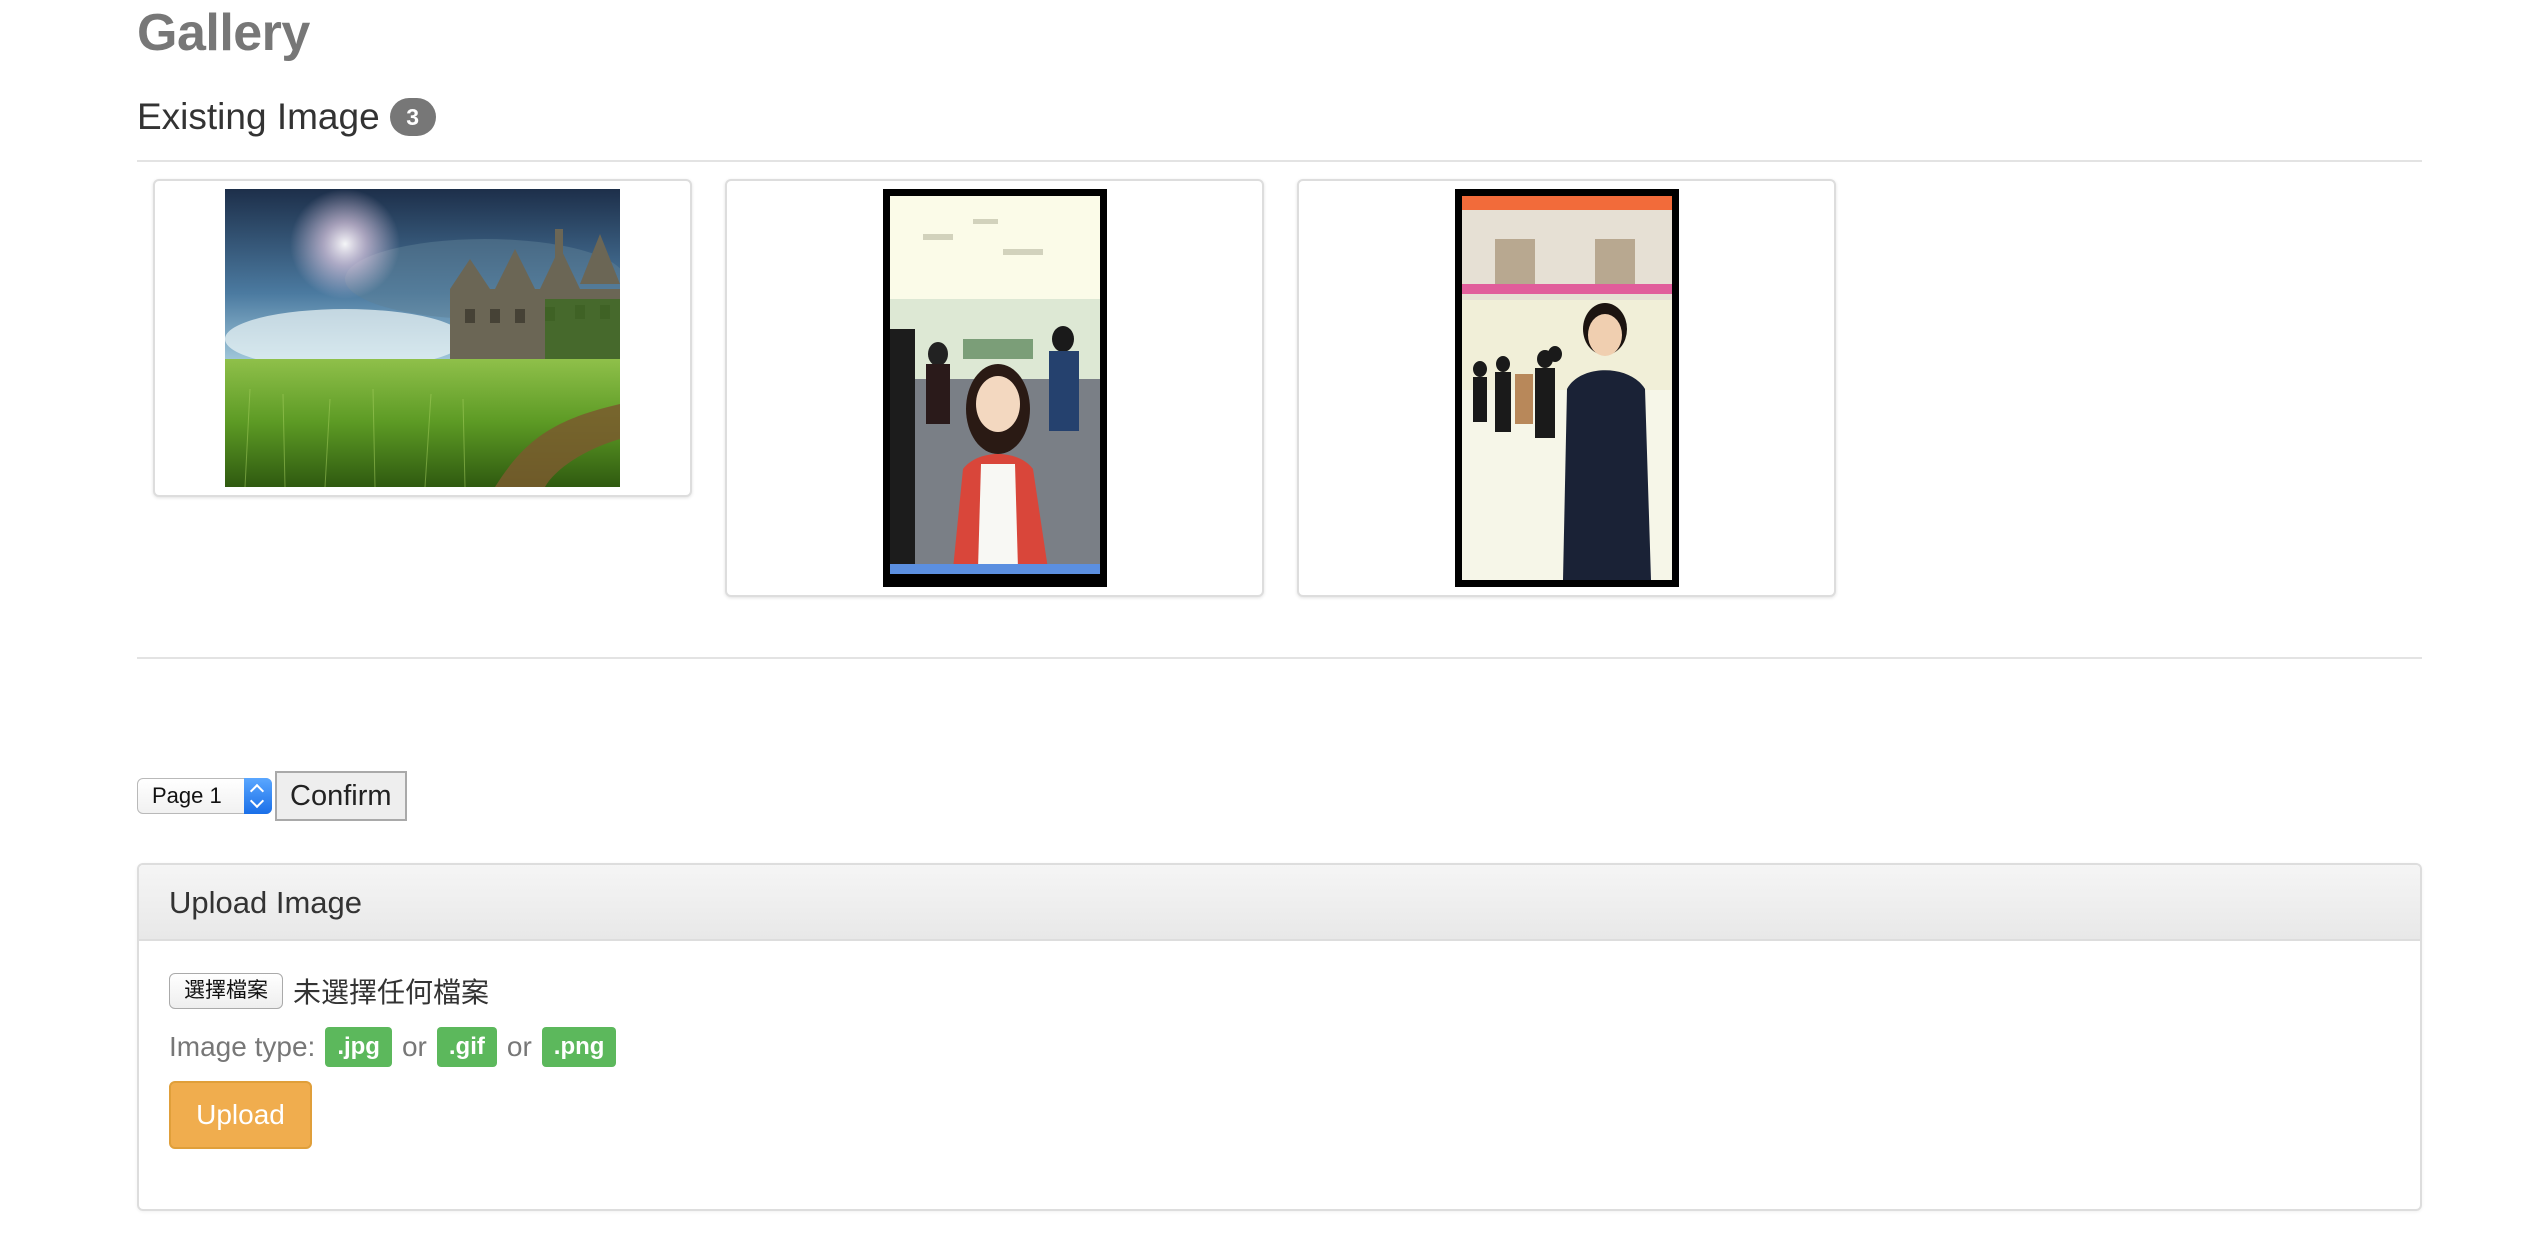 This screenshot has width=2544, height=1244. I want to click on divider-bottom, so click(1279, 658).